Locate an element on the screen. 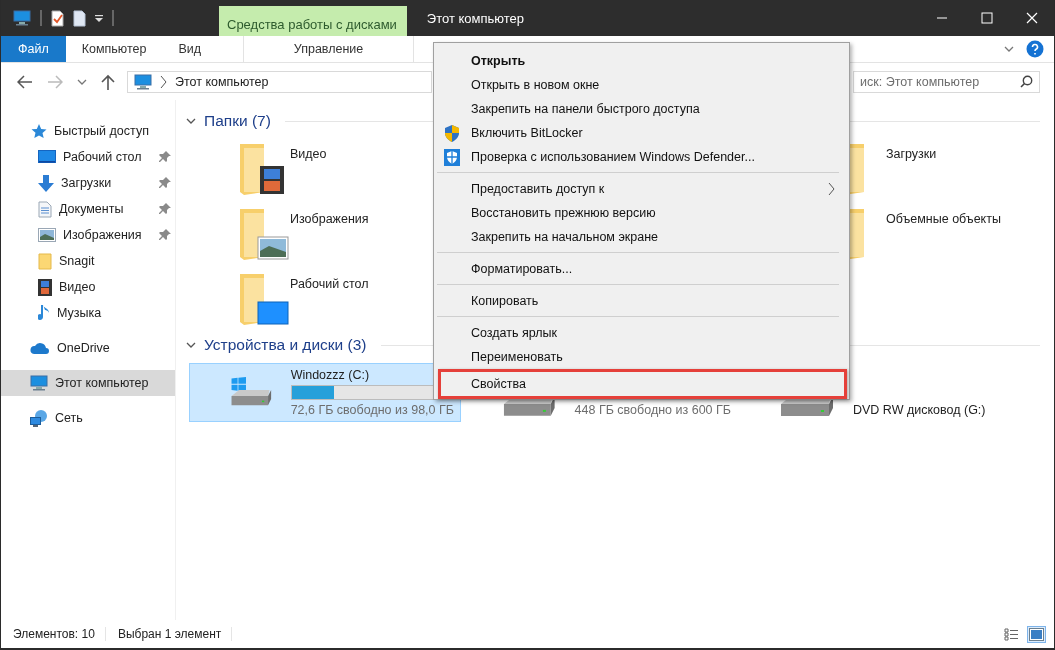  menu-item-label: Свойства is located at coordinates (499, 384).